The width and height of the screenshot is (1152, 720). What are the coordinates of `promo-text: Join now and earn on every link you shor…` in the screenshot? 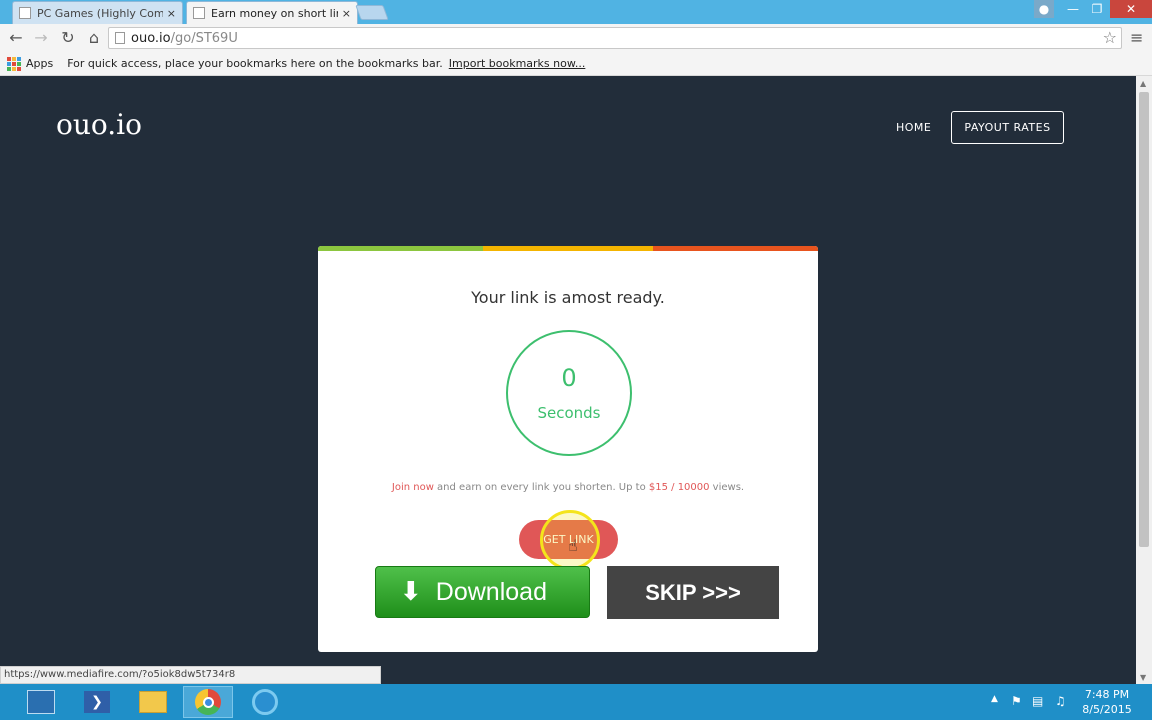 It's located at (568, 487).